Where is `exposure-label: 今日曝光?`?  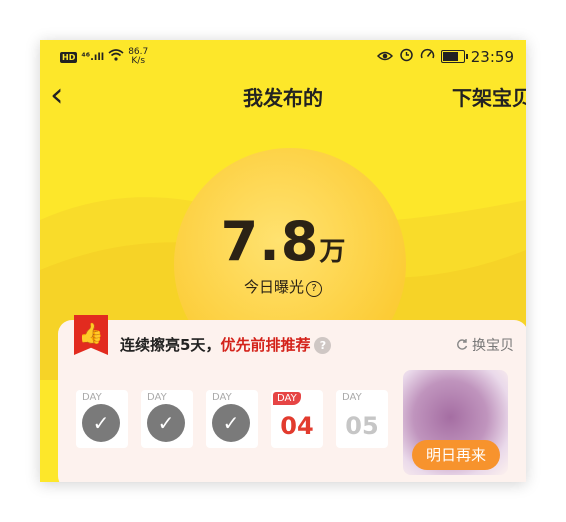
exposure-label: 今日曝光? is located at coordinates (283, 286).